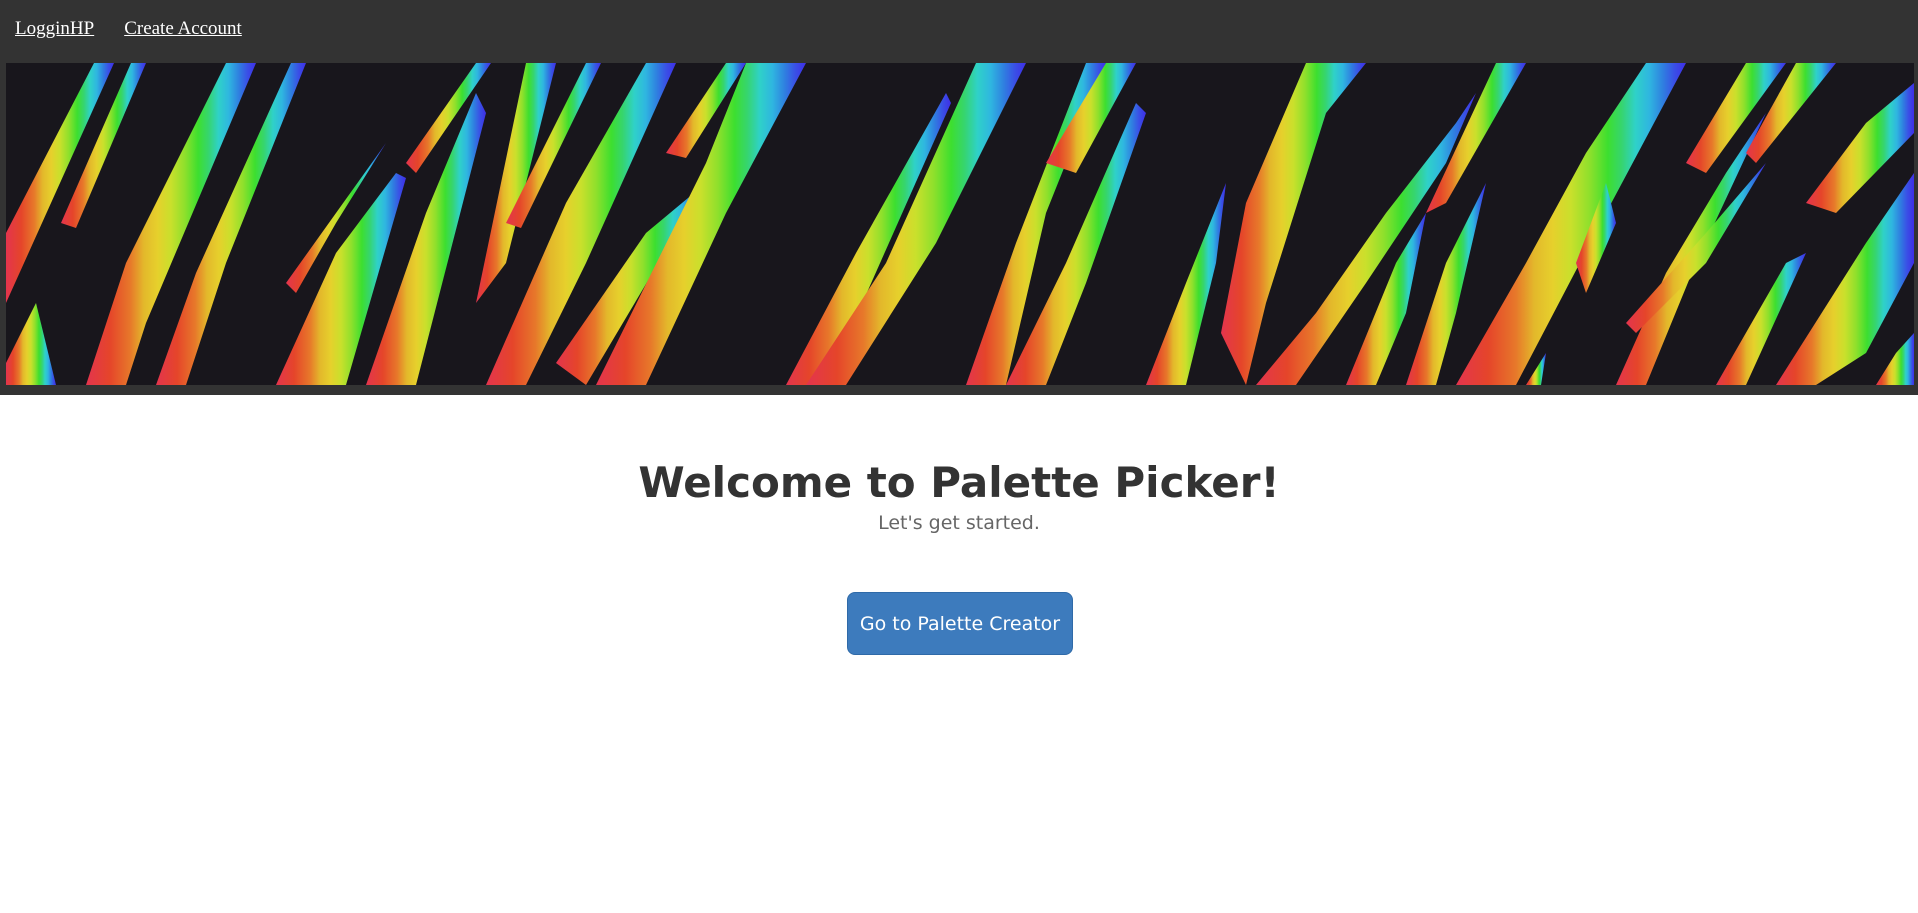 Image resolution: width=1918 pixels, height=913 pixels. I want to click on nav-link-logginhp: LogginHP, so click(54, 29).